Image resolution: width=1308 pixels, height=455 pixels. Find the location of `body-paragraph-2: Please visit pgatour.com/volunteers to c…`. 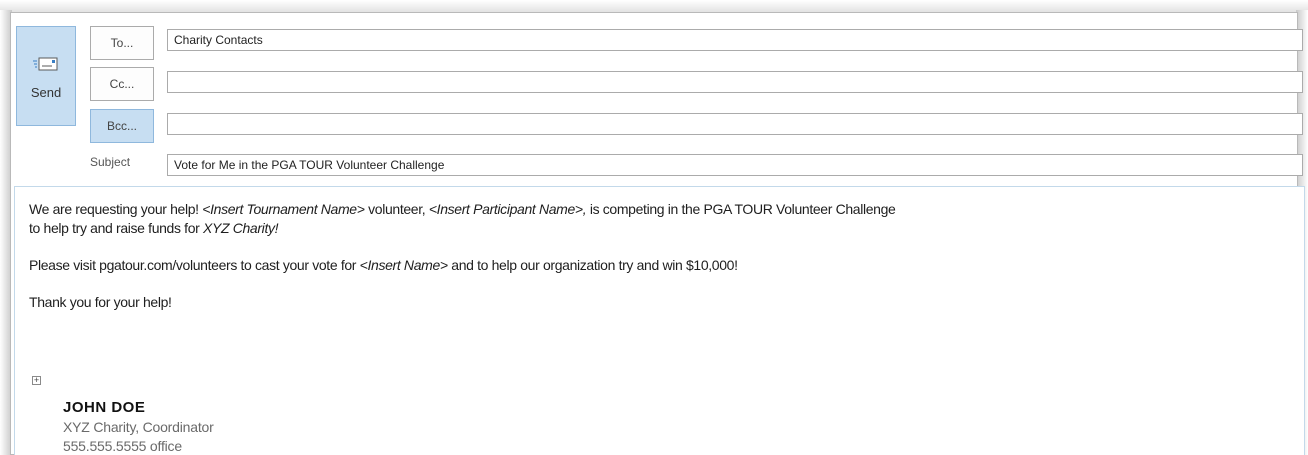

body-paragraph-2: Please visit pgatour.com/volunteers to c… is located at coordinates (383, 265).